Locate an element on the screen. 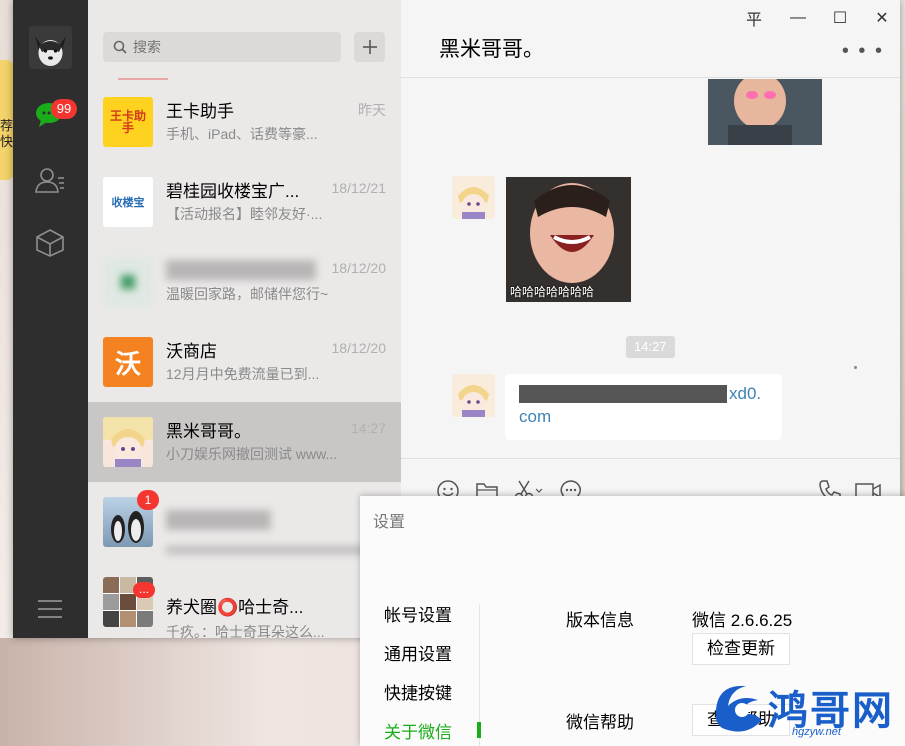  chat-item-penguin-group: 1 14 is located at coordinates (244, 522).